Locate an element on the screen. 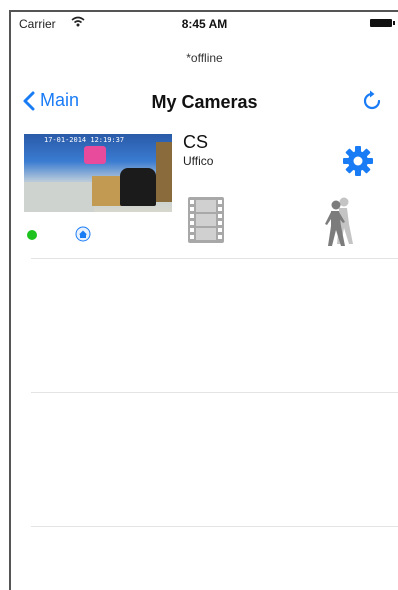 The height and width of the screenshot is (590, 398). connection-status: *offline is located at coordinates (204, 58).